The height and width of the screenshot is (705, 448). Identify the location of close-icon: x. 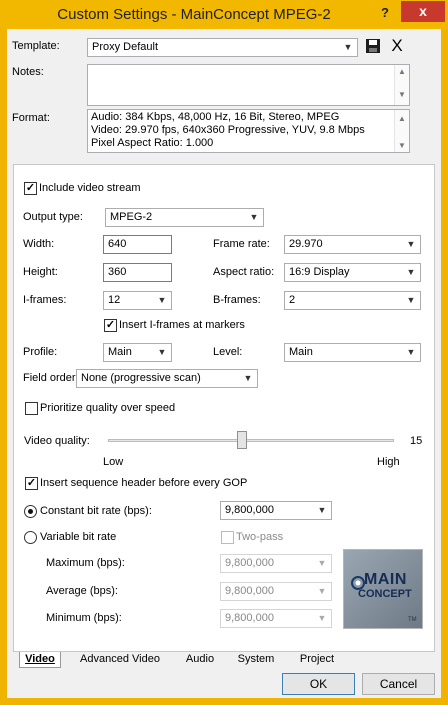
(423, 11).